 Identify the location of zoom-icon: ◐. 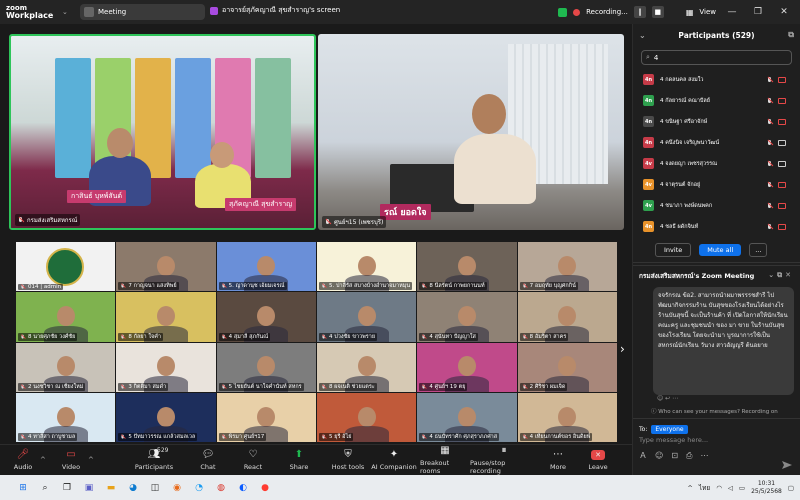
(243, 488).